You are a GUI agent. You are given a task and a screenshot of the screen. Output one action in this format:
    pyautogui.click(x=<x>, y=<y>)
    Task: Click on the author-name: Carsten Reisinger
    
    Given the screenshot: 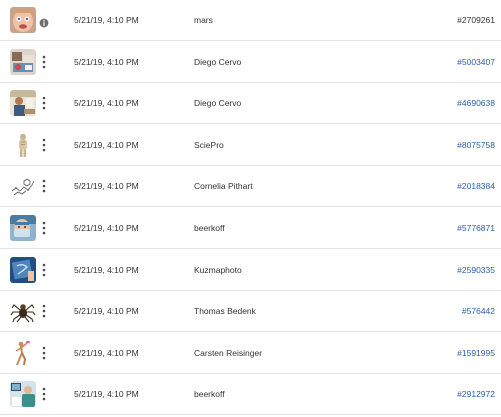 What is the action you would take?
    pyautogui.click(x=228, y=352)
    